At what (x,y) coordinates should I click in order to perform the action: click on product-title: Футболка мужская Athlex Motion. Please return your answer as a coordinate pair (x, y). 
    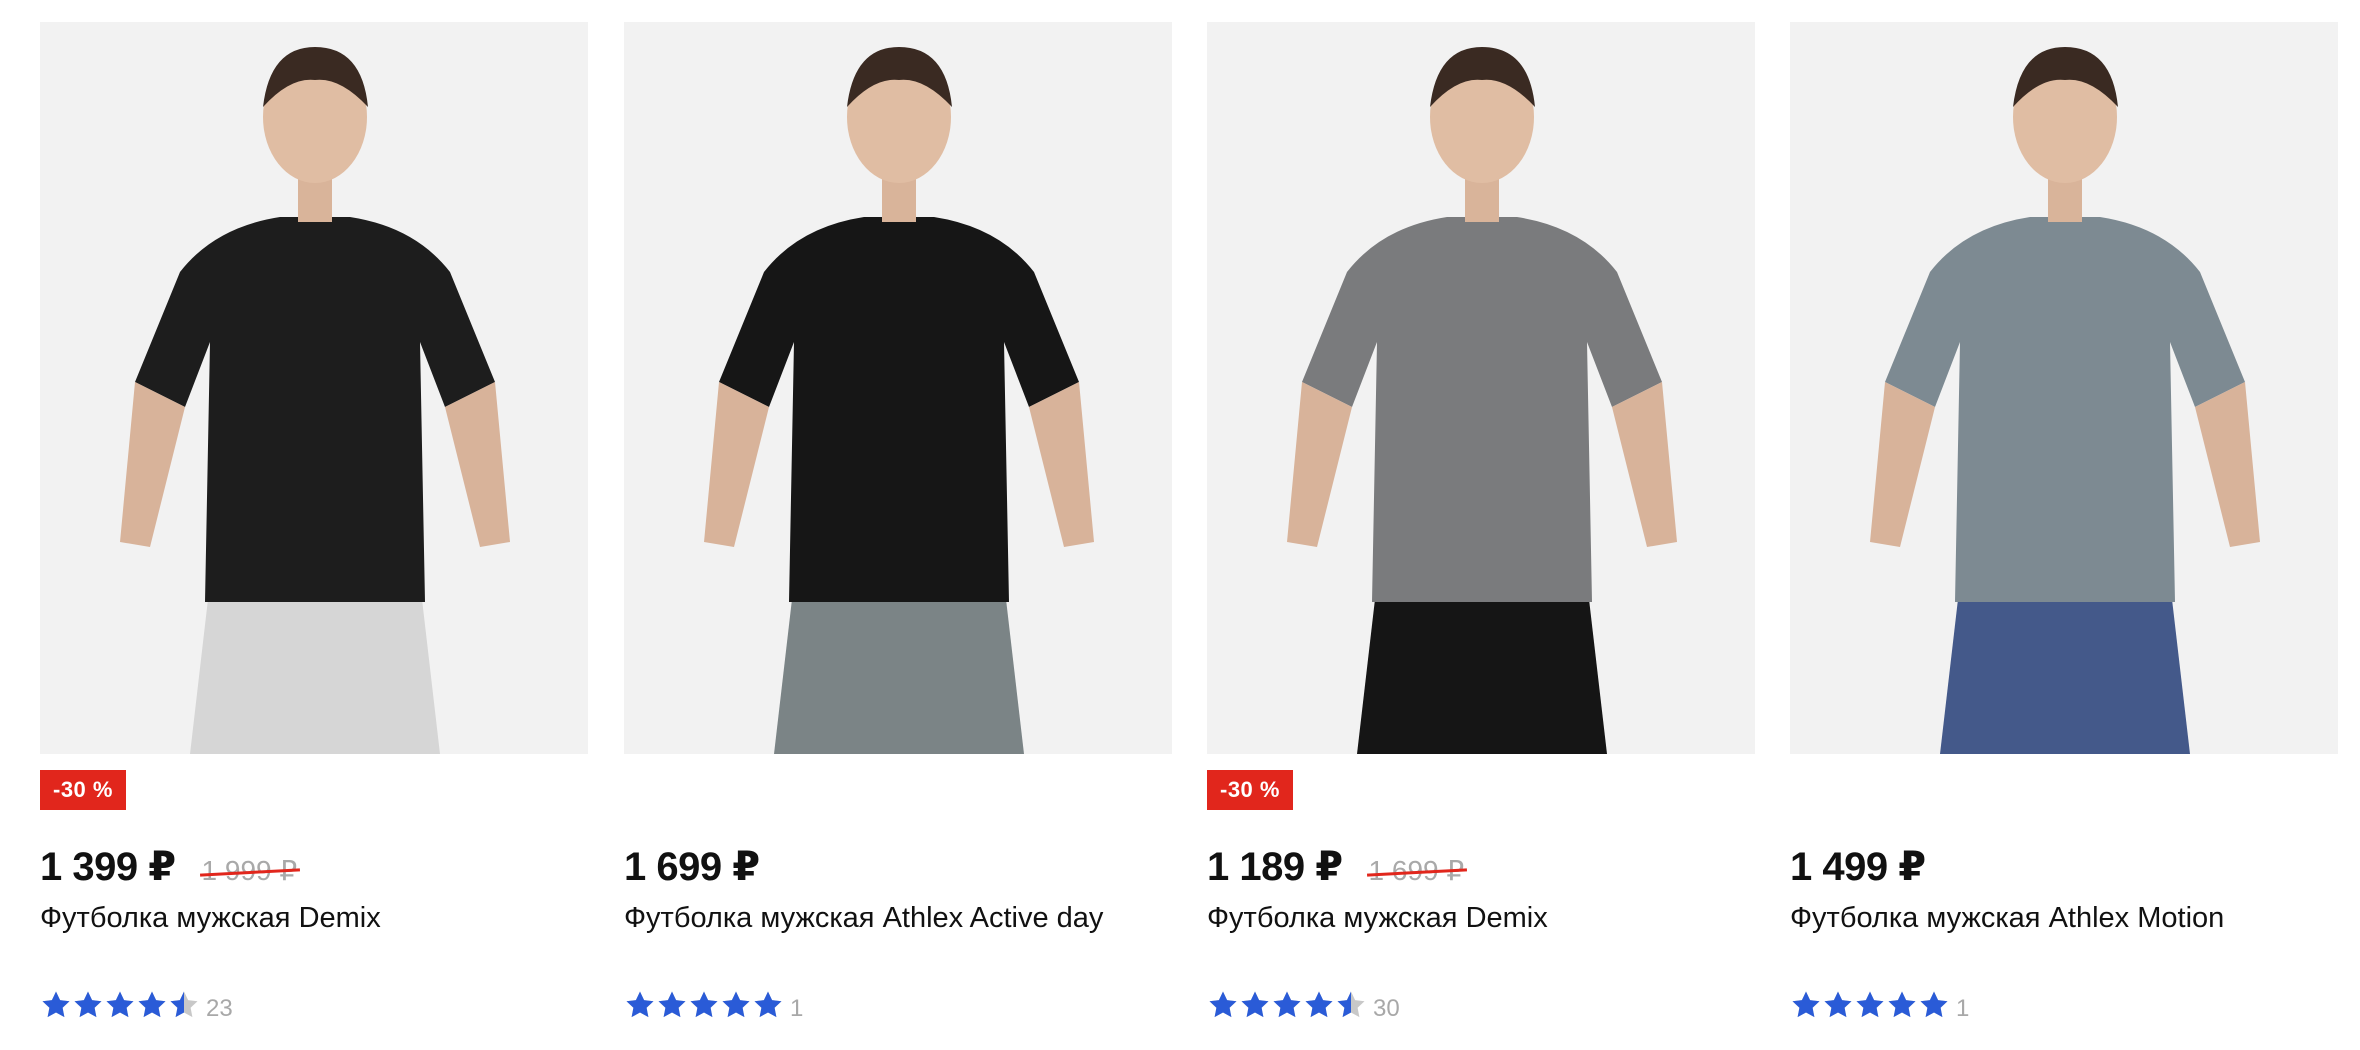
    Looking at the image, I should click on (2007, 918).